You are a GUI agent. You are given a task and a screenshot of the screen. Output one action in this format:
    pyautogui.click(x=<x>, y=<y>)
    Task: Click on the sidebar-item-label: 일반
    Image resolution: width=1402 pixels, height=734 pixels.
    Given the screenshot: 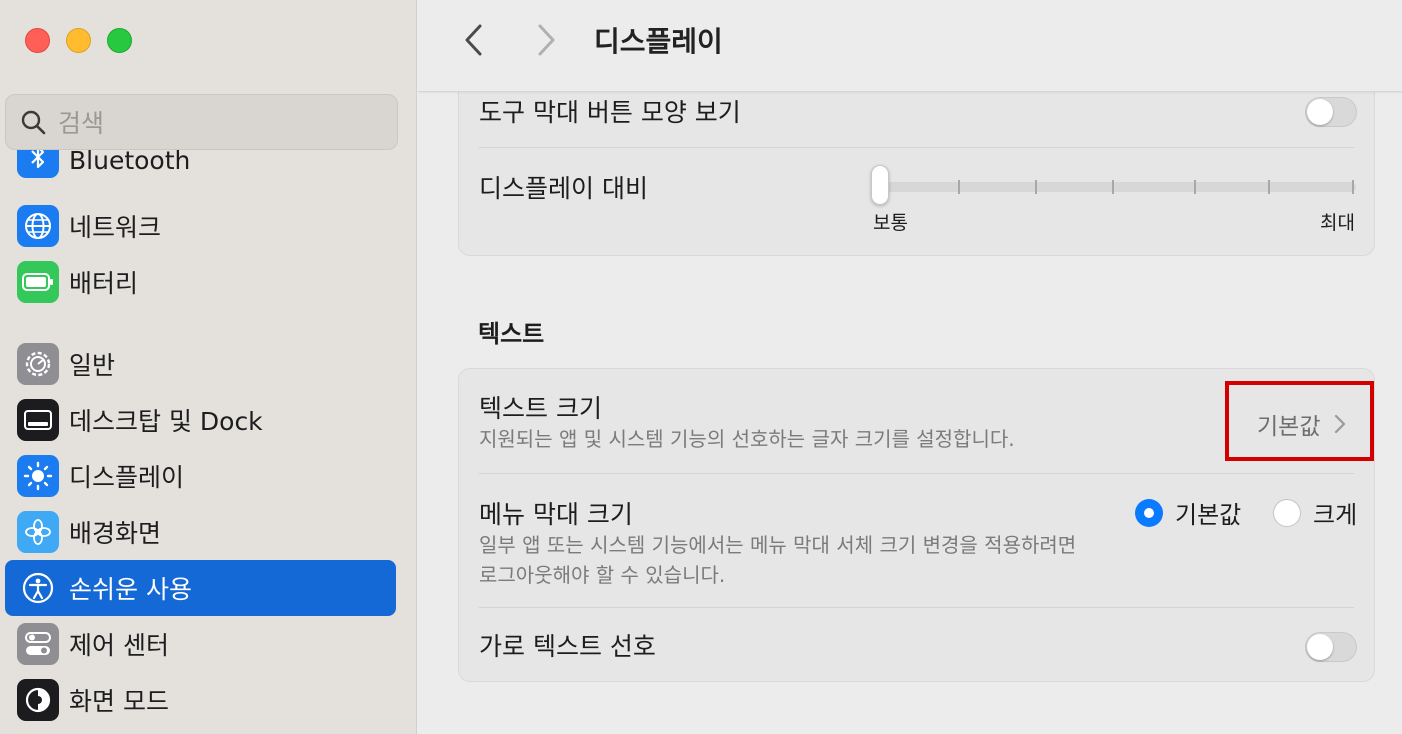 What is the action you would take?
    pyautogui.click(x=92, y=365)
    